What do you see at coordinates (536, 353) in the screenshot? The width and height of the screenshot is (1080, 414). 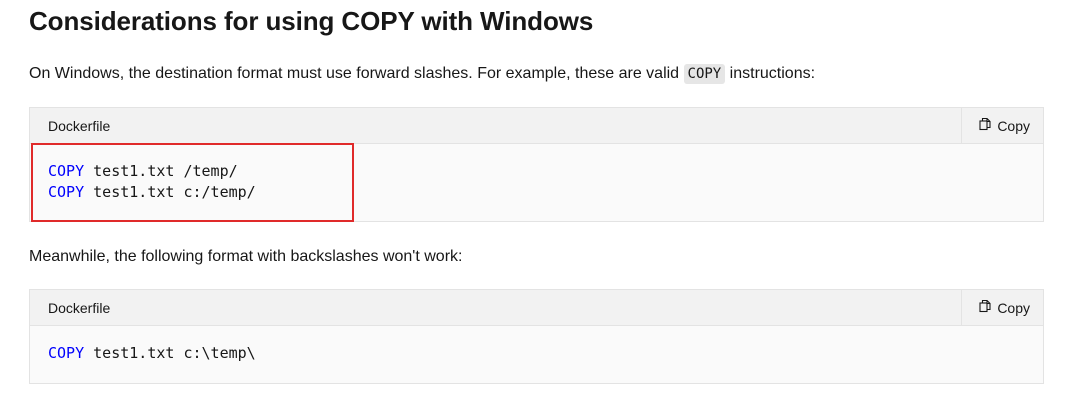 I see `code-line: COPY test1.txt c:\temp\` at bounding box center [536, 353].